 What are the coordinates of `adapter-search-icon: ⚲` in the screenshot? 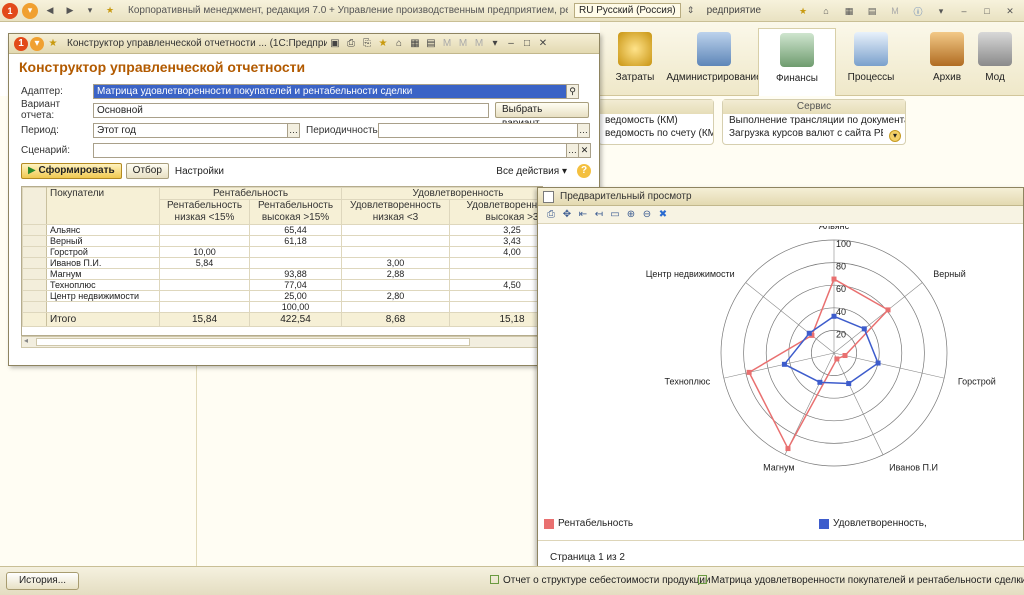 It's located at (573, 91).